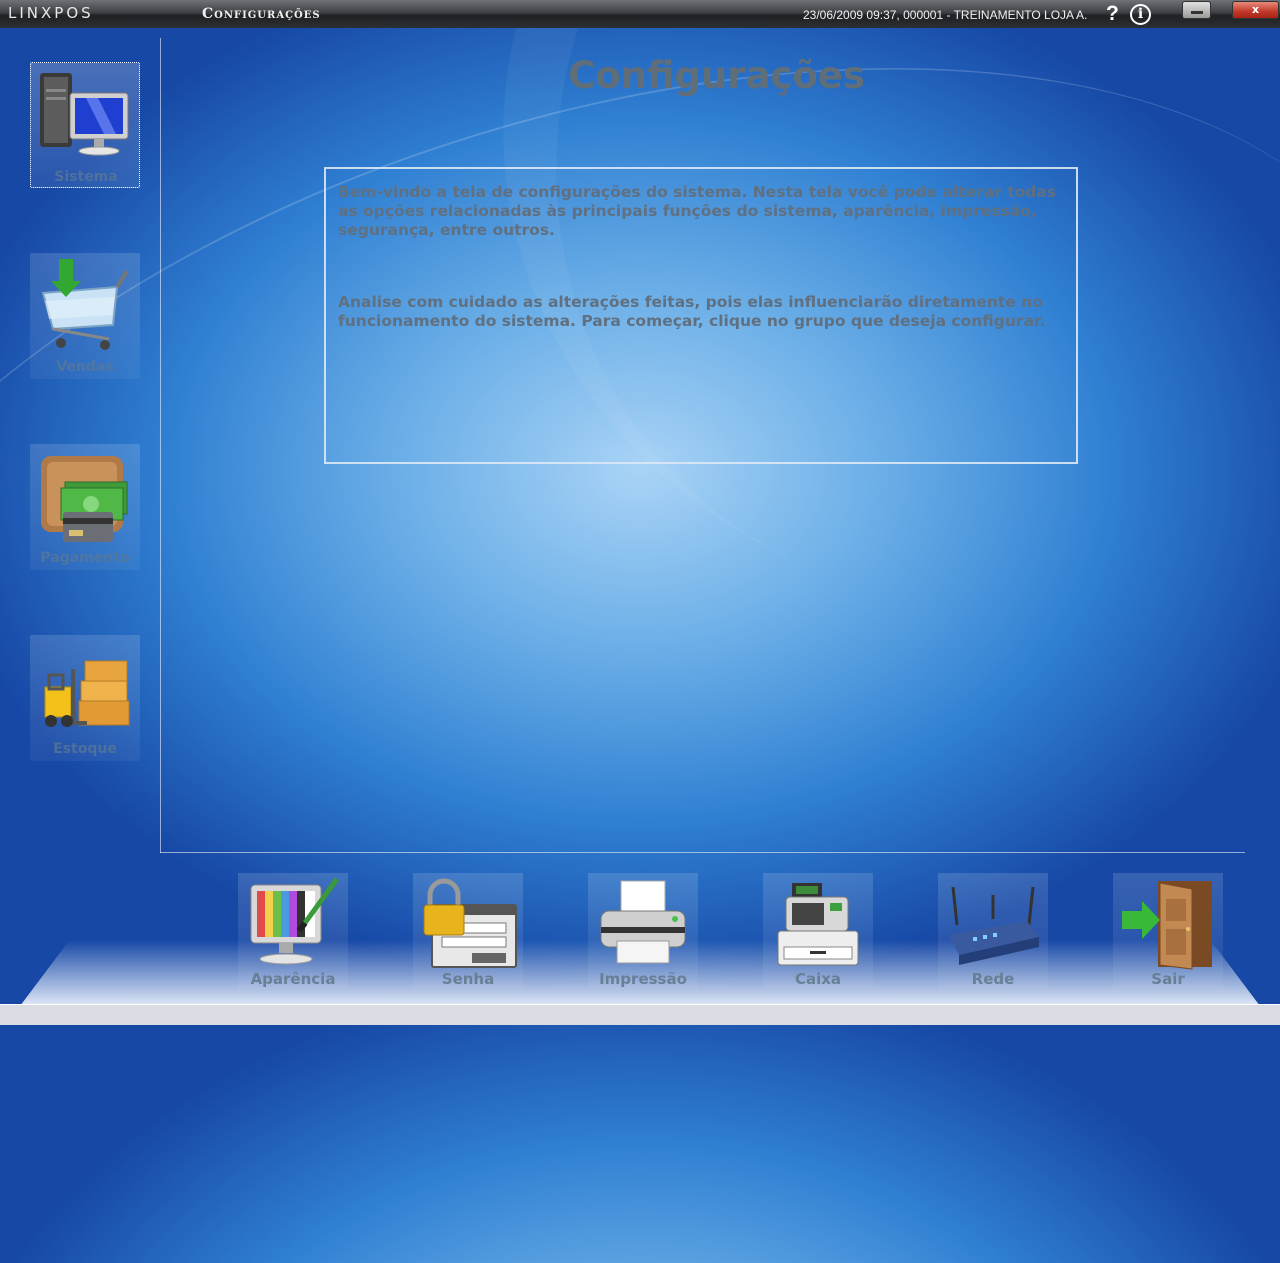 Image resolution: width=1280 pixels, height=1263 pixels. I want to click on window-title: Configurações, so click(261, 14).